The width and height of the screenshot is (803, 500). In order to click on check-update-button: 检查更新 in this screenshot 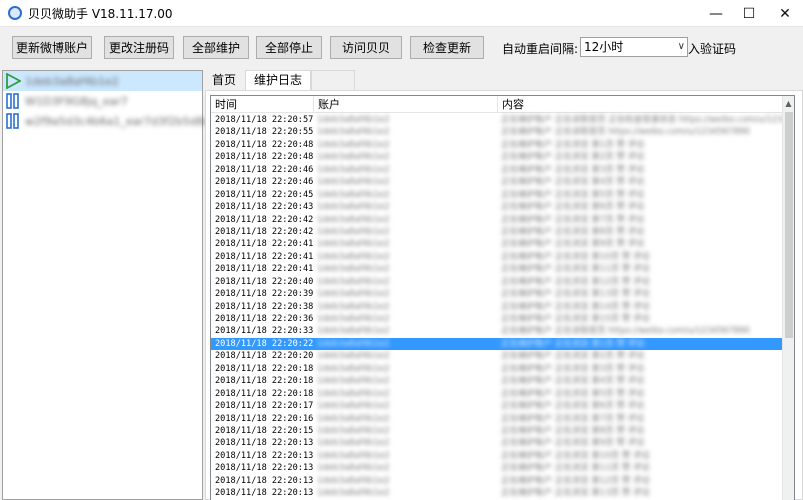, I will do `click(447, 47)`.